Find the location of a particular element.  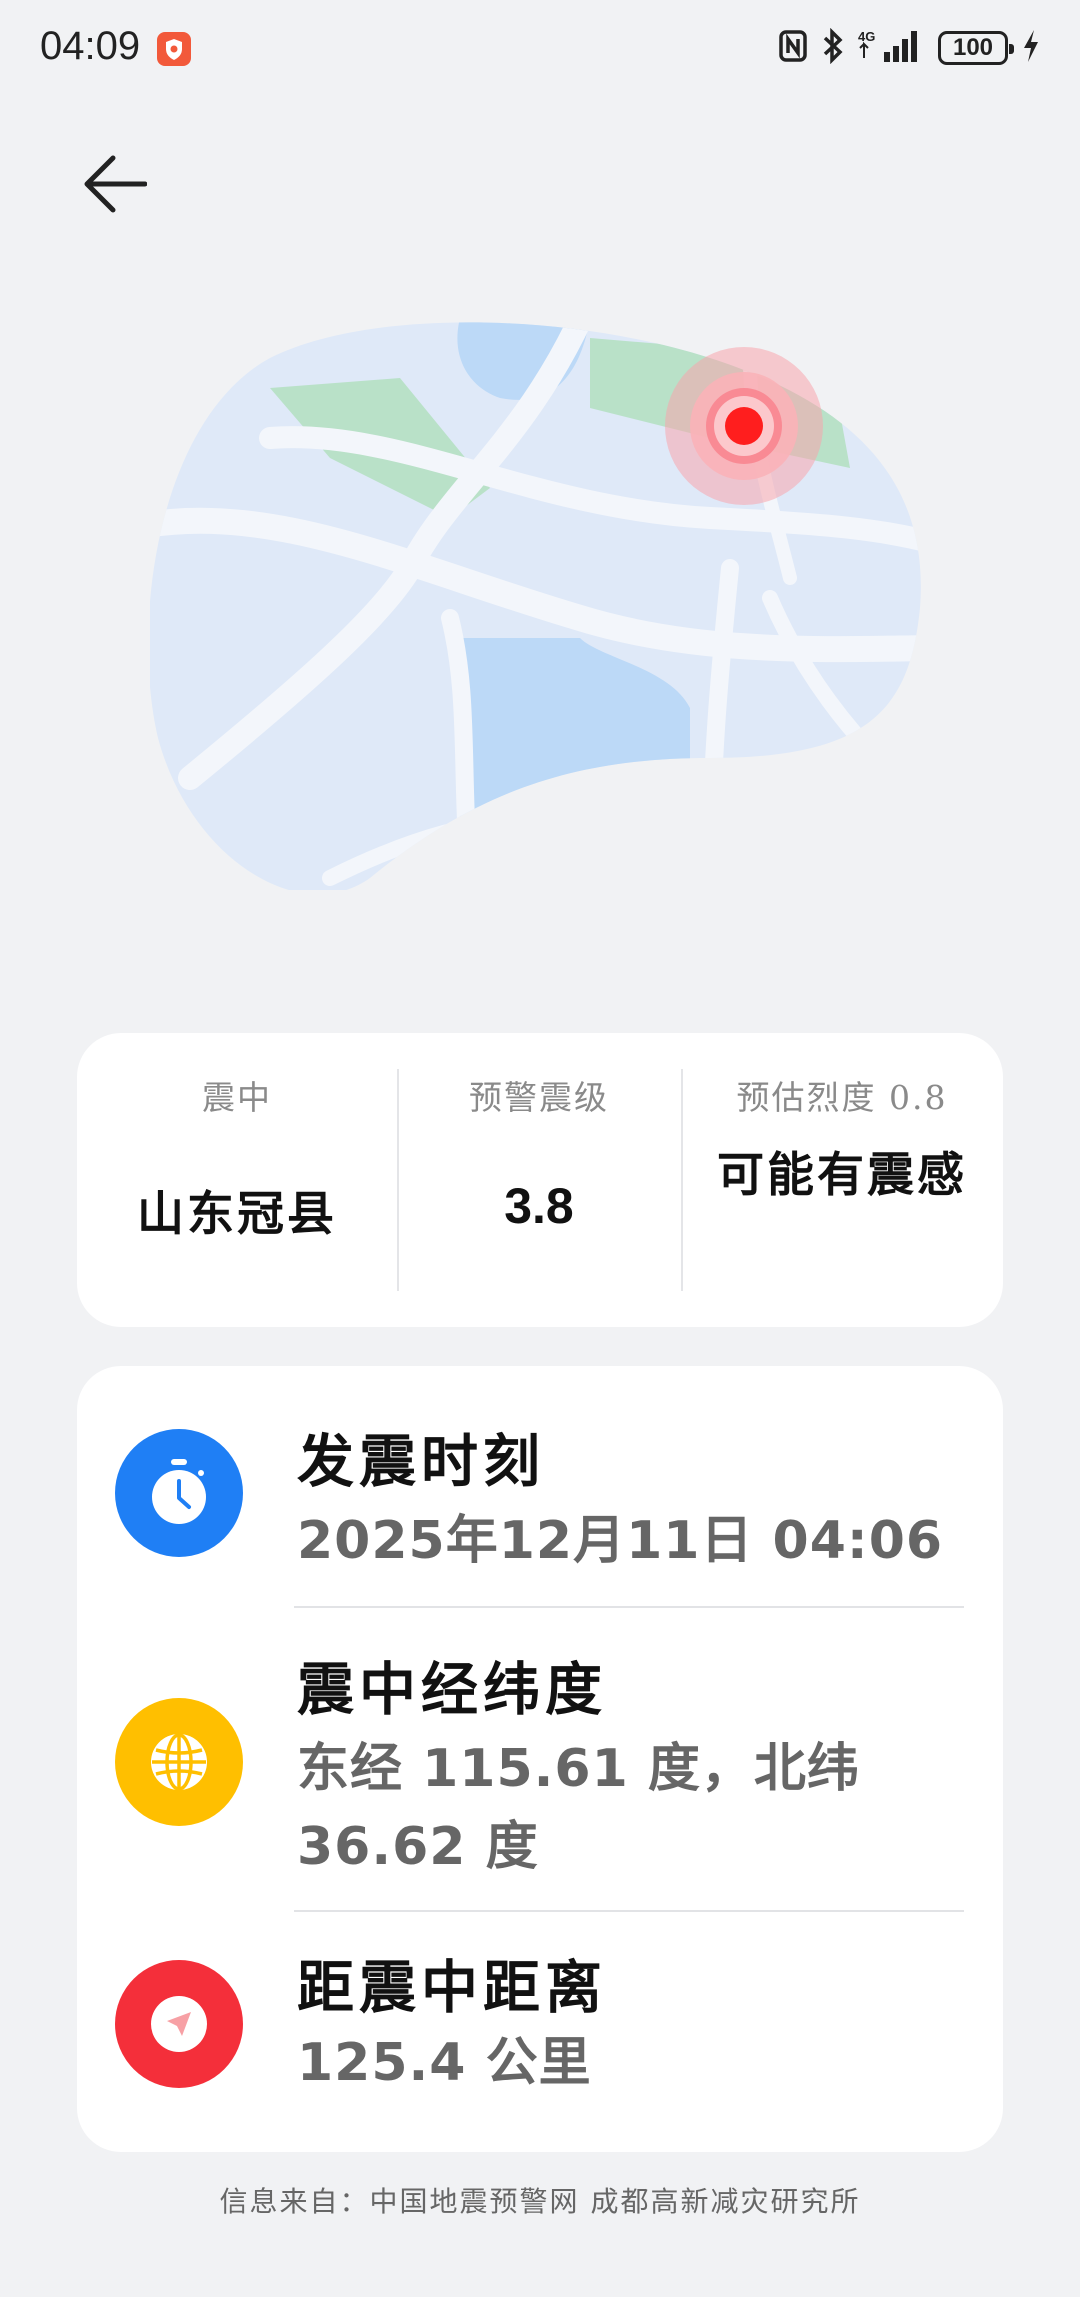

status-icons: 4G 100 is located at coordinates (909, 48).